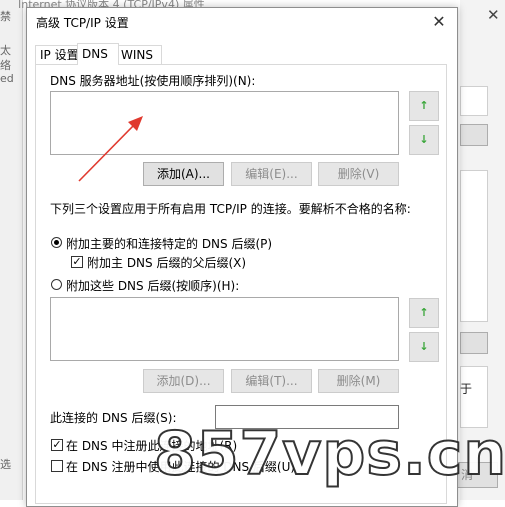 Image resolution: width=505 pixels, height=507 pixels. I want to click on background-close-icon: ✕, so click(493, 15).